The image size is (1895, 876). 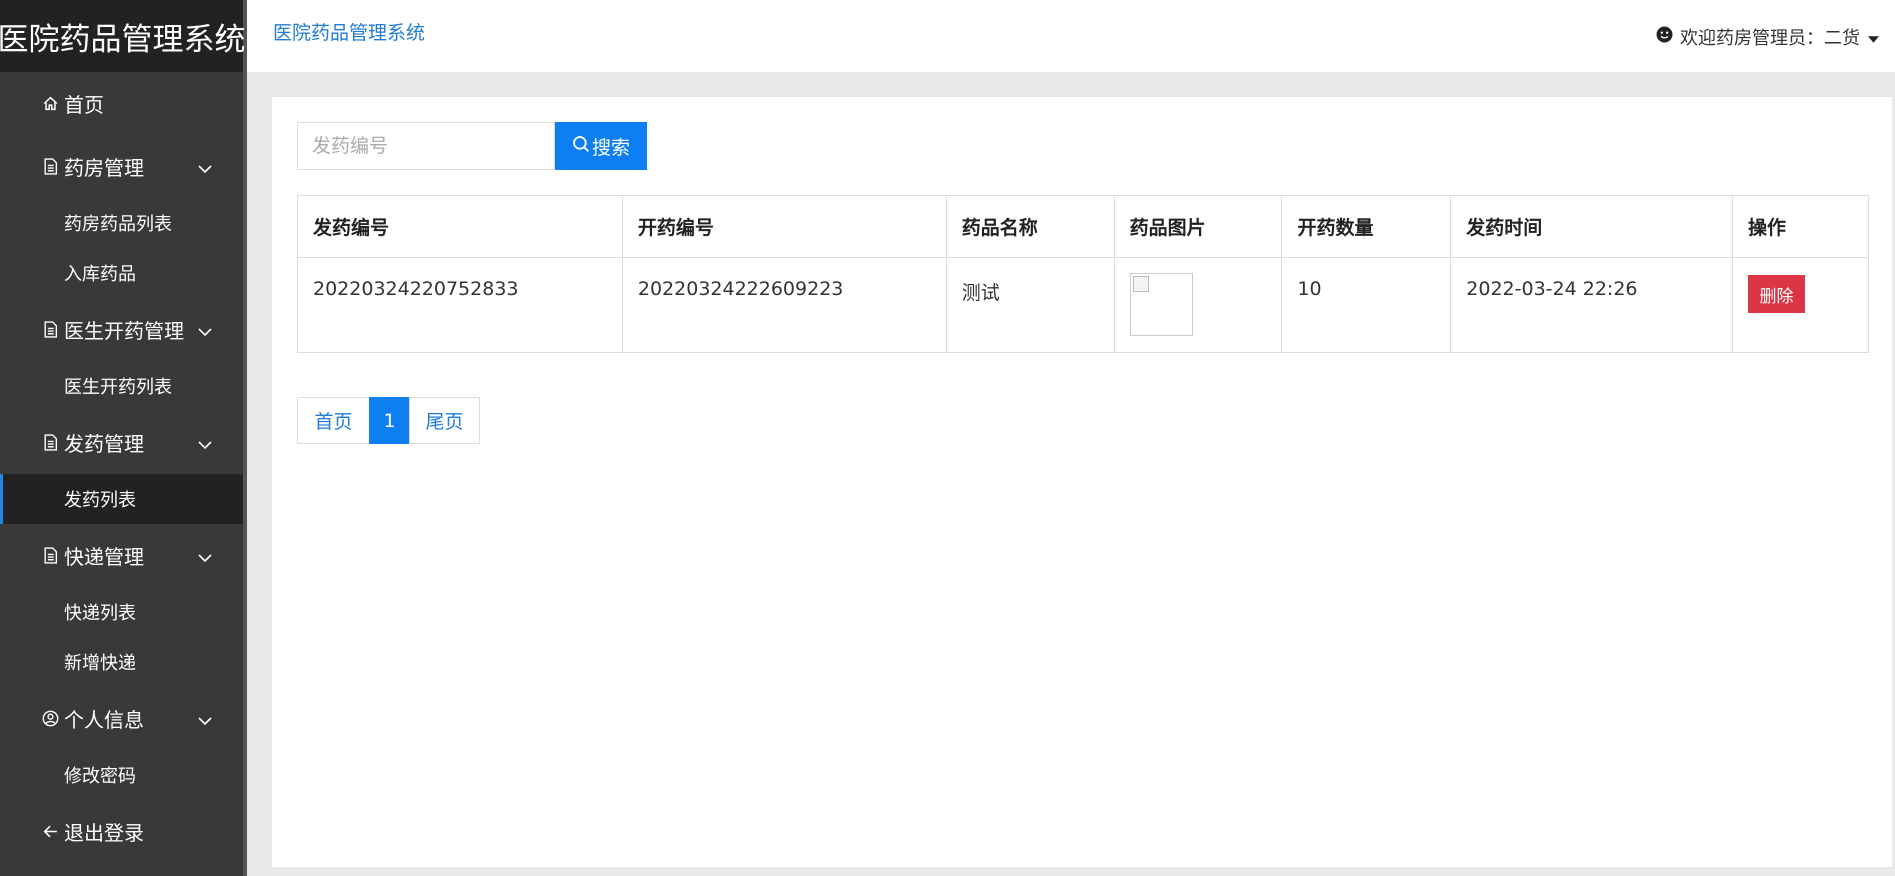 I want to click on broken-image-icon, so click(x=1161, y=304).